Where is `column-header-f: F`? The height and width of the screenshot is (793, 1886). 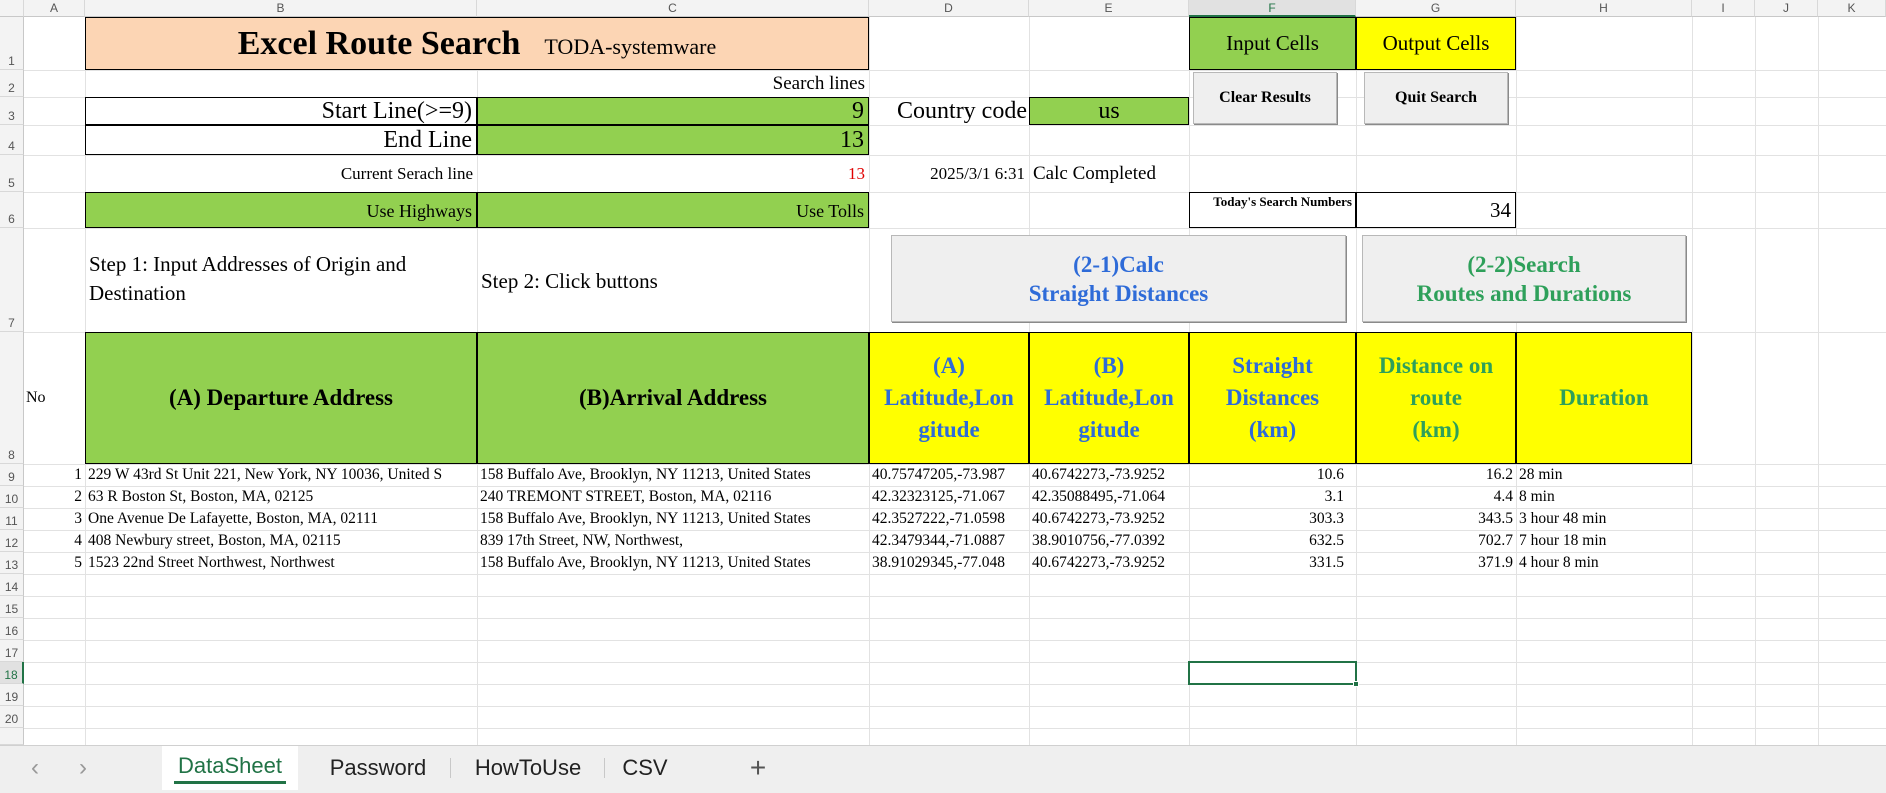
column-header-f: F is located at coordinates (1272, 8).